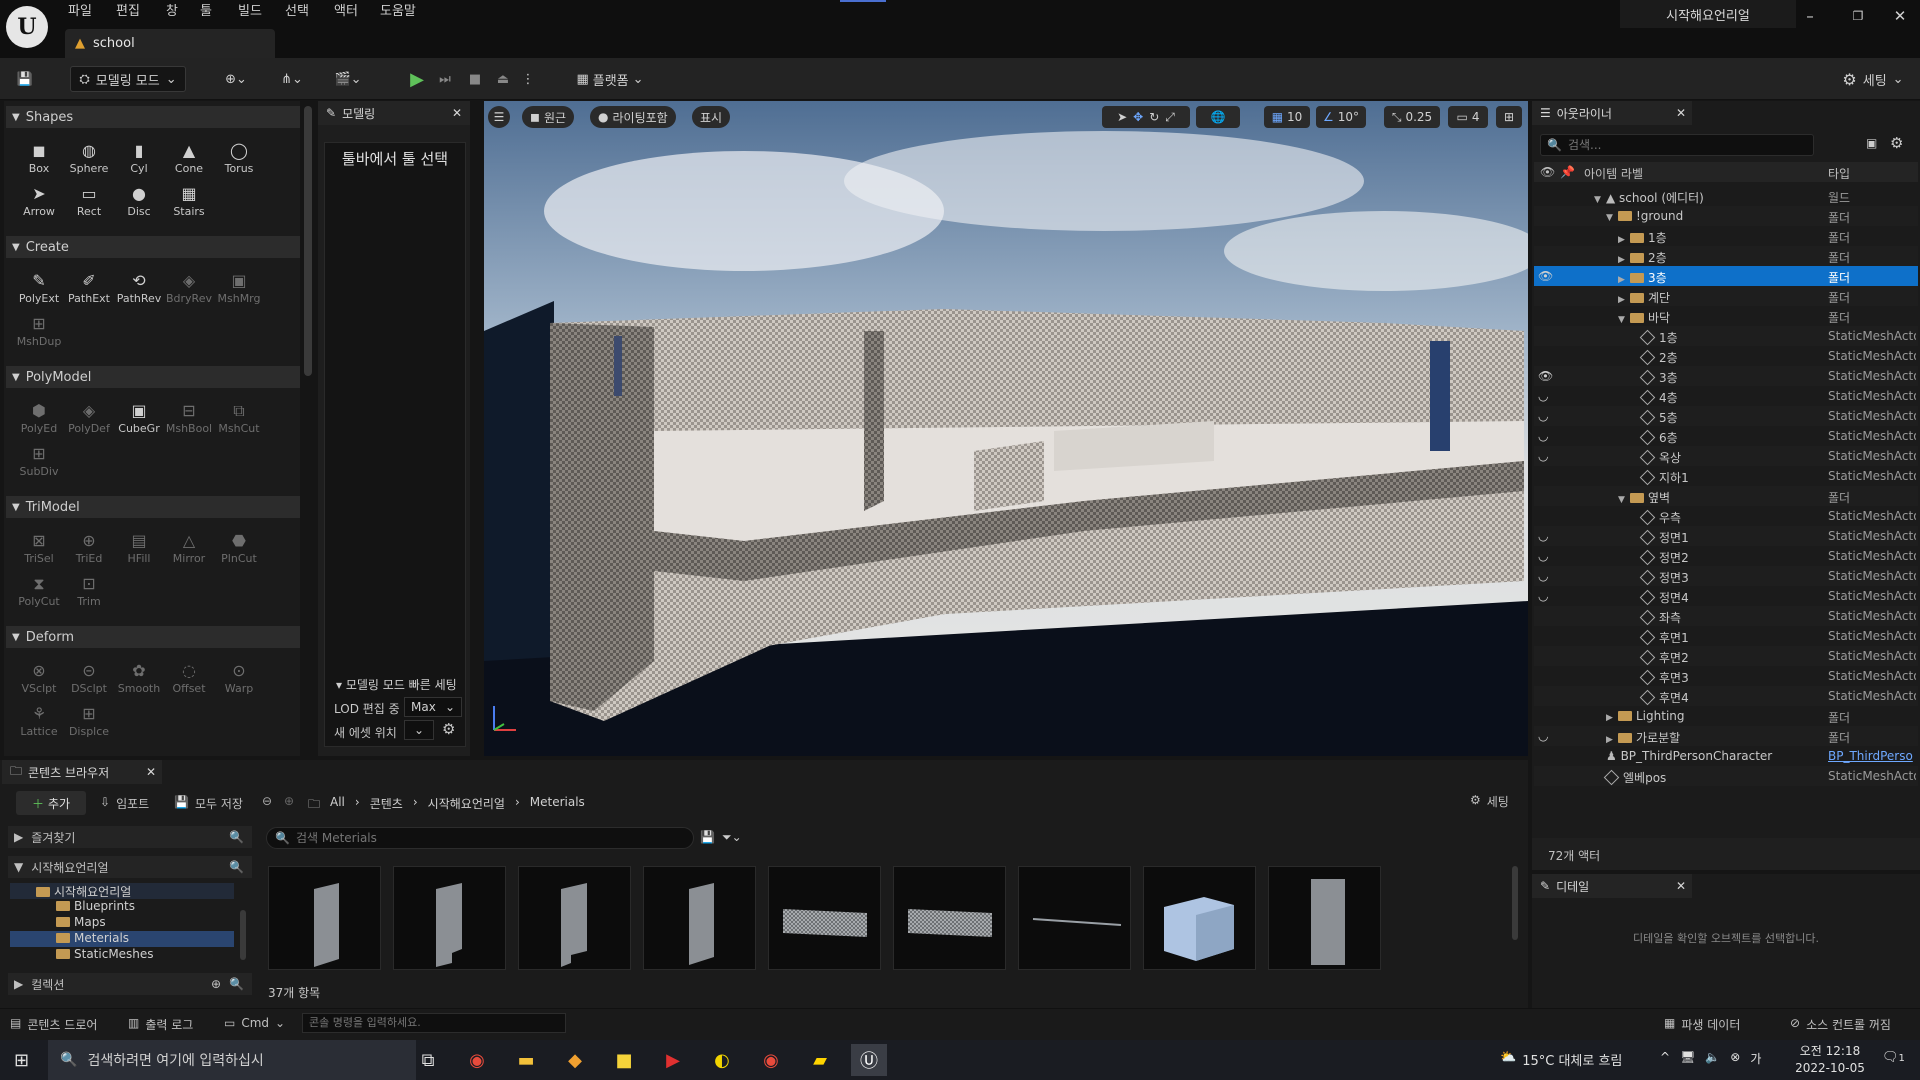  Describe the element at coordinates (1726, 536) in the screenshot. I see `outliner-row: ◡ 정면1 StaticMeshActor` at that location.